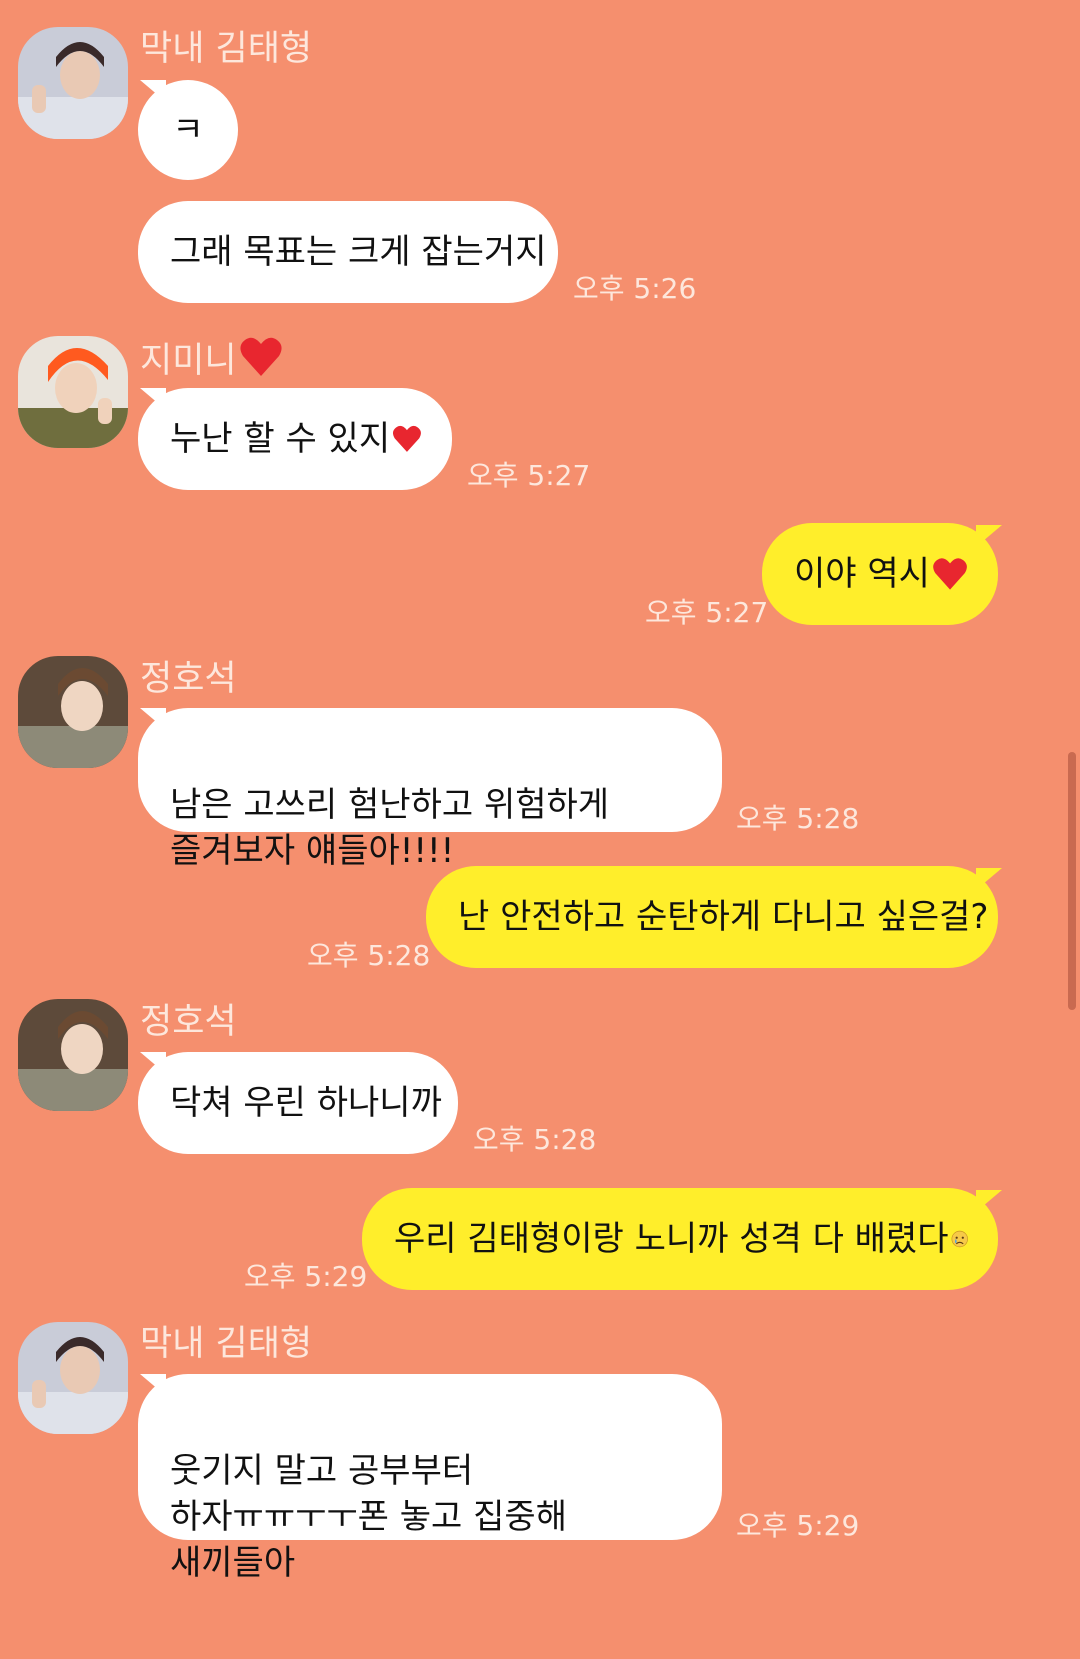 This screenshot has height=1659, width=1080. I want to click on message-bubble: 웃기지 말고 공부부터 하자ㅠㅠㅜㅜ폰 놓고 집중해 새끼들아, so click(430, 1478).